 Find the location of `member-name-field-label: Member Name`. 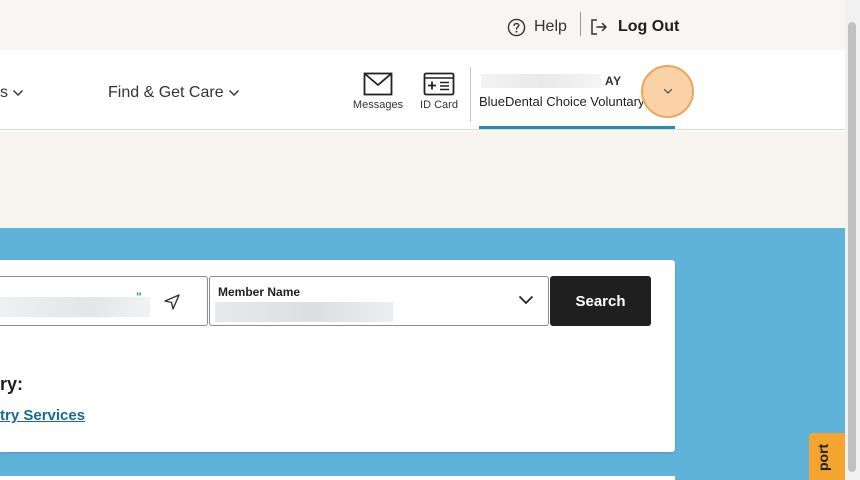

member-name-field-label: Member Name is located at coordinates (259, 292).